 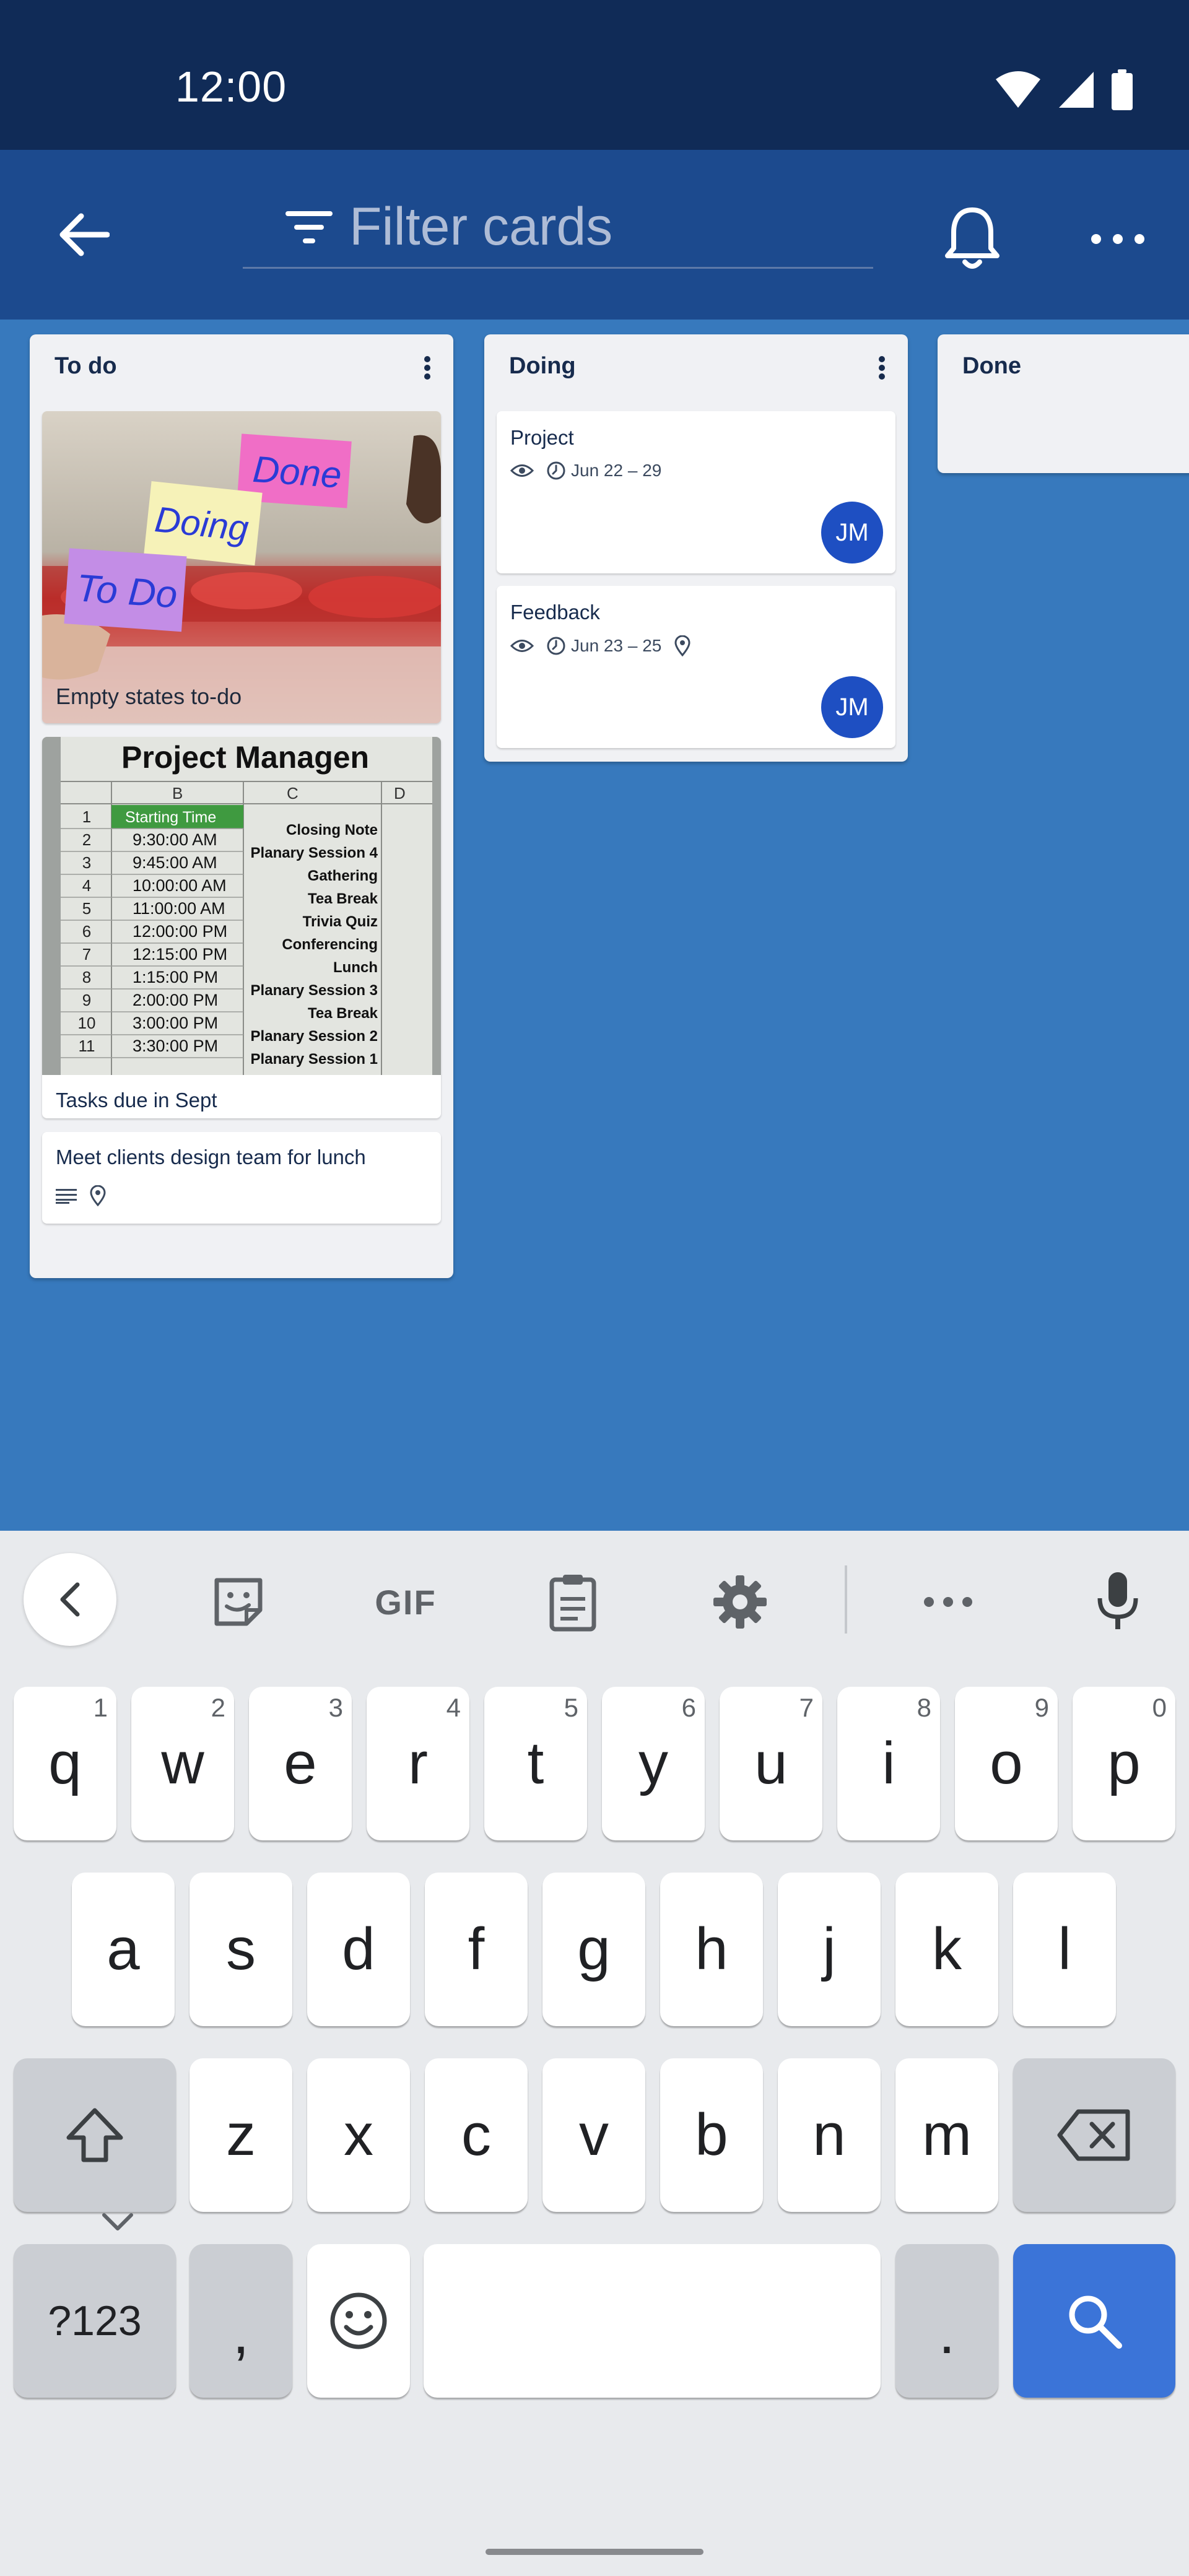 What do you see at coordinates (400, 793) in the screenshot?
I see `svg-text: D` at bounding box center [400, 793].